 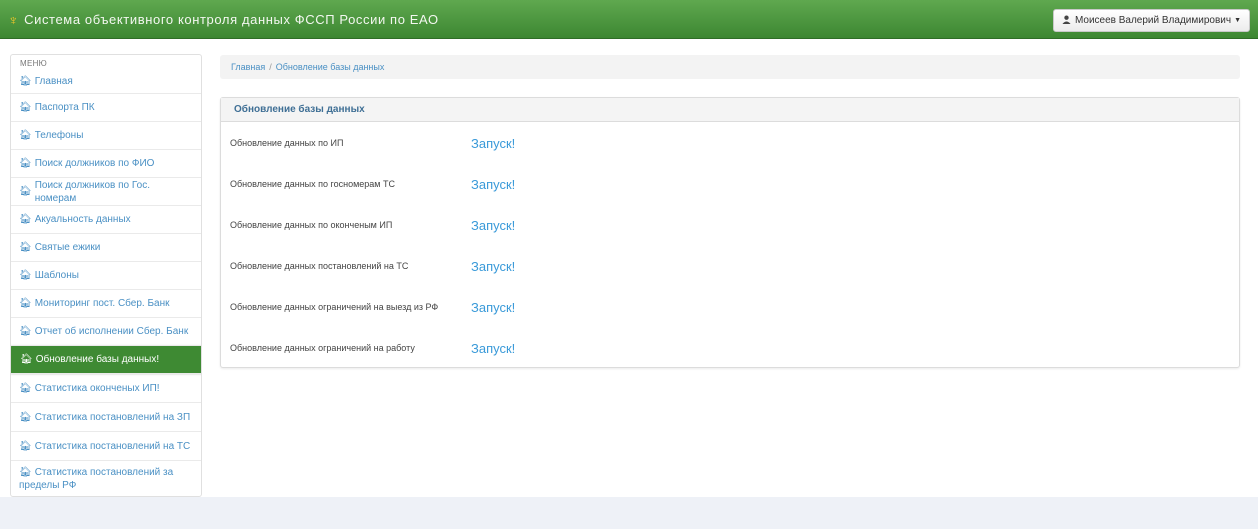 I want to click on caret-down-icon: ▼, so click(x=1237, y=20).